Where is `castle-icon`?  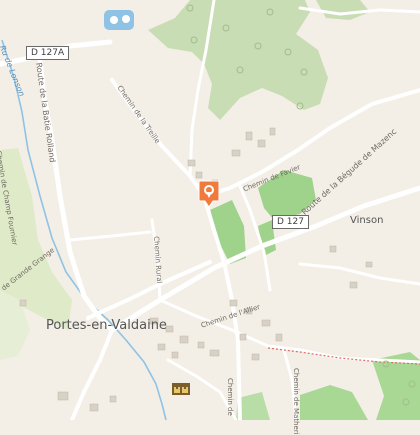 castle-icon is located at coordinates (181, 387).